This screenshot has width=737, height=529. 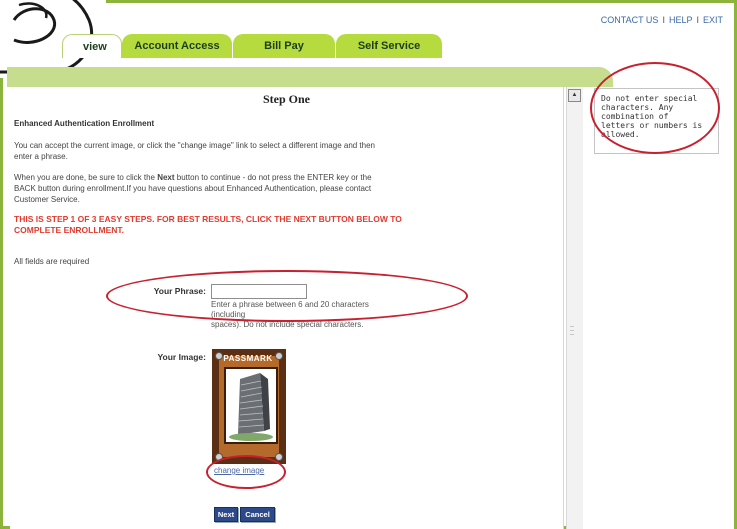 I want to click on section-banner, so click(x=310, y=77).